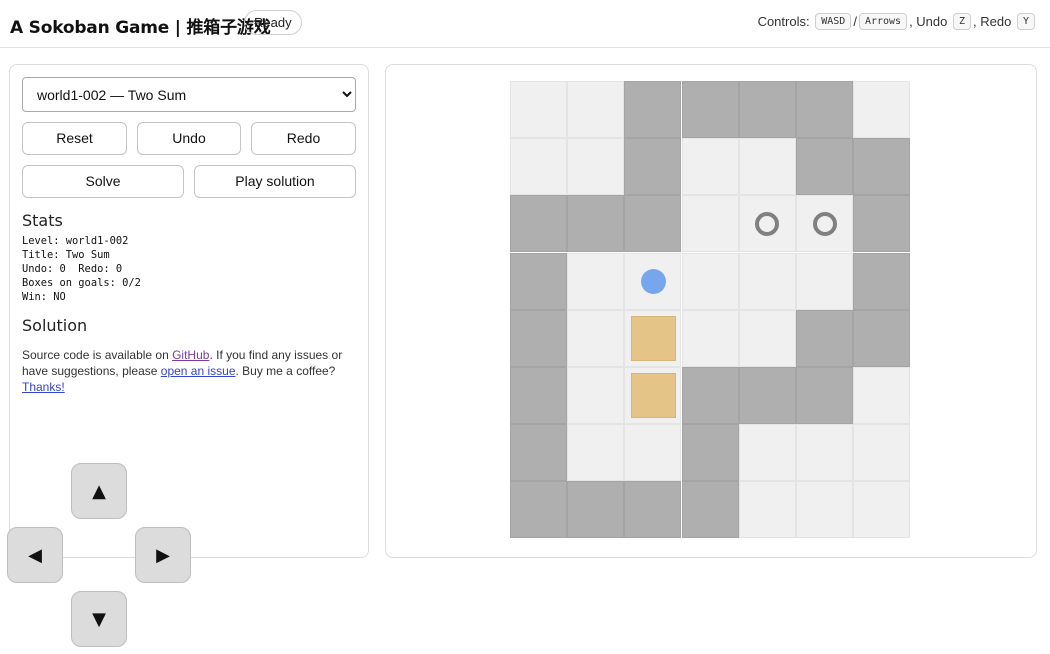 The image size is (1050, 654). I want to click on key-wasd: WASD, so click(833, 21).